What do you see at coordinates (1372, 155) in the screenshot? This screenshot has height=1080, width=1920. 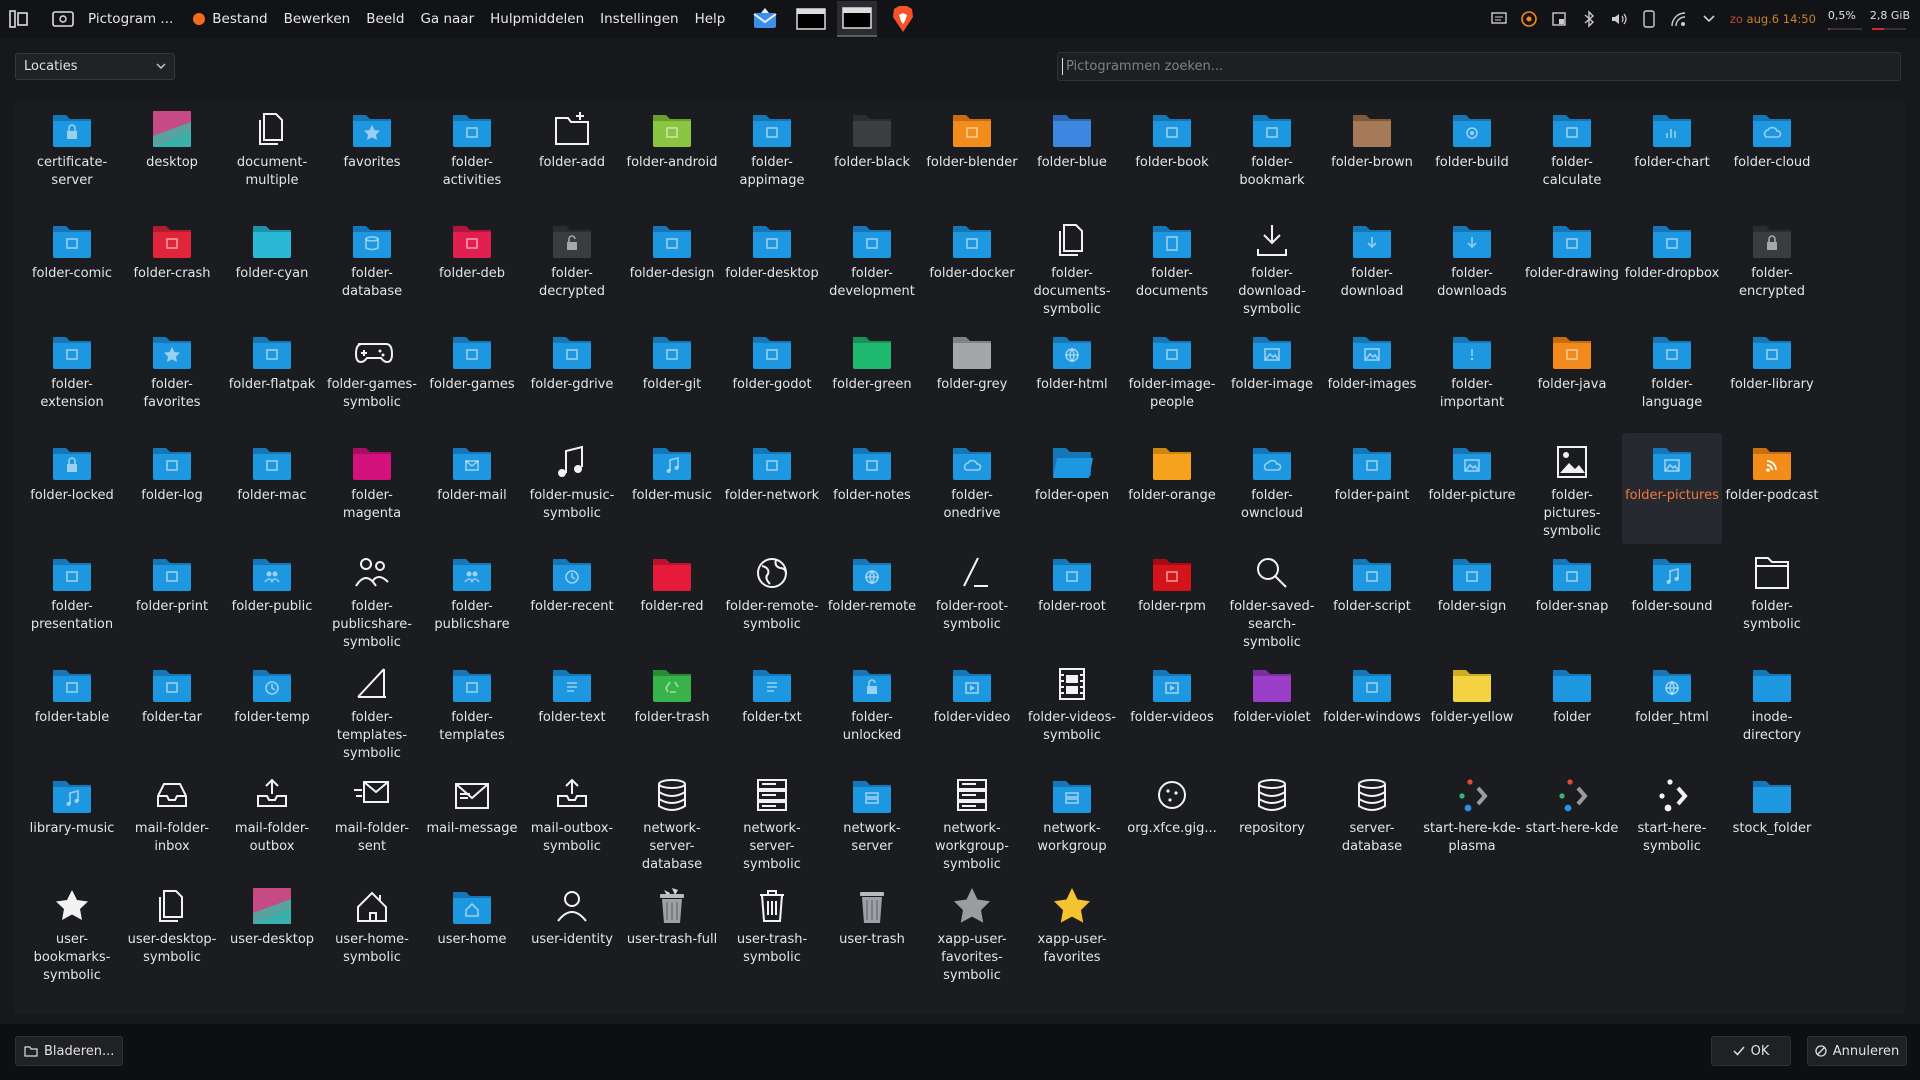 I see `icon-item: folder-brown` at bounding box center [1372, 155].